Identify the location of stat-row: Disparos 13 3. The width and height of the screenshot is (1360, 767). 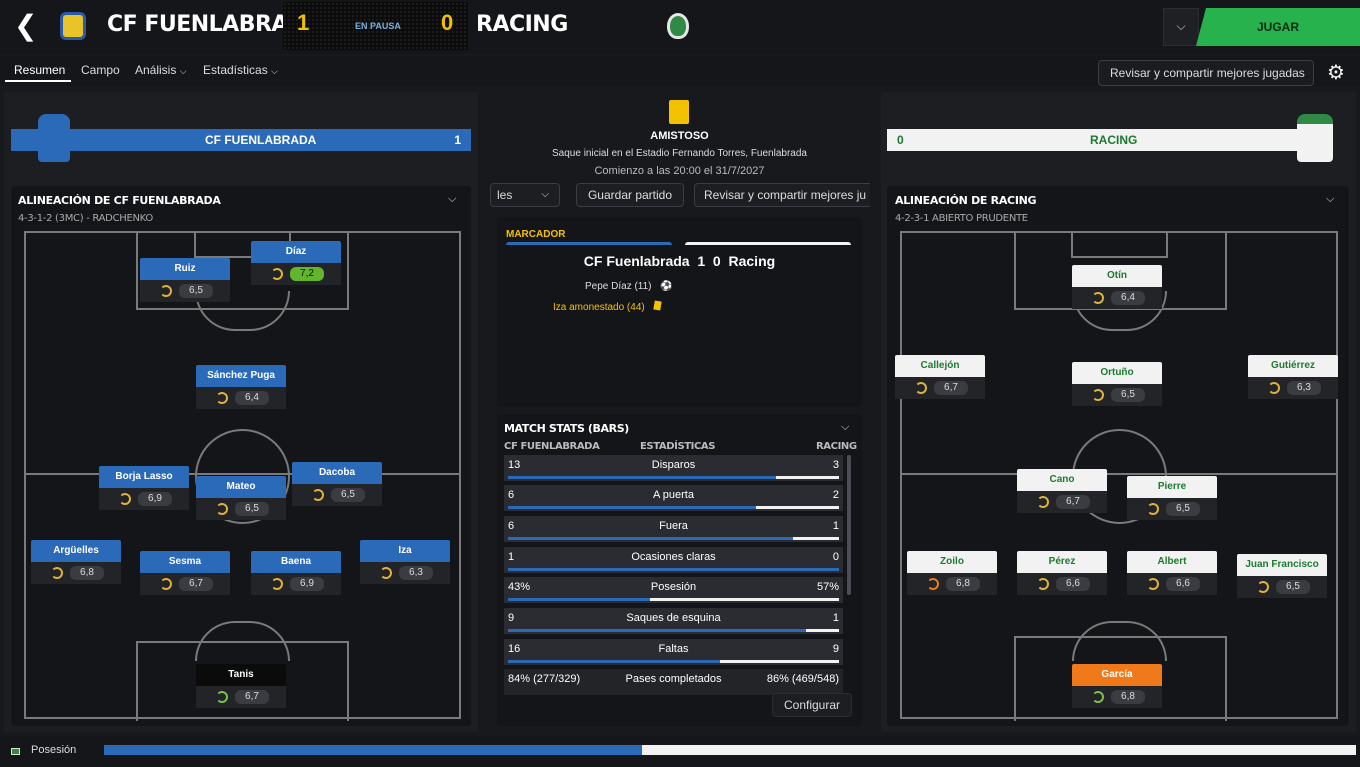
(673, 468).